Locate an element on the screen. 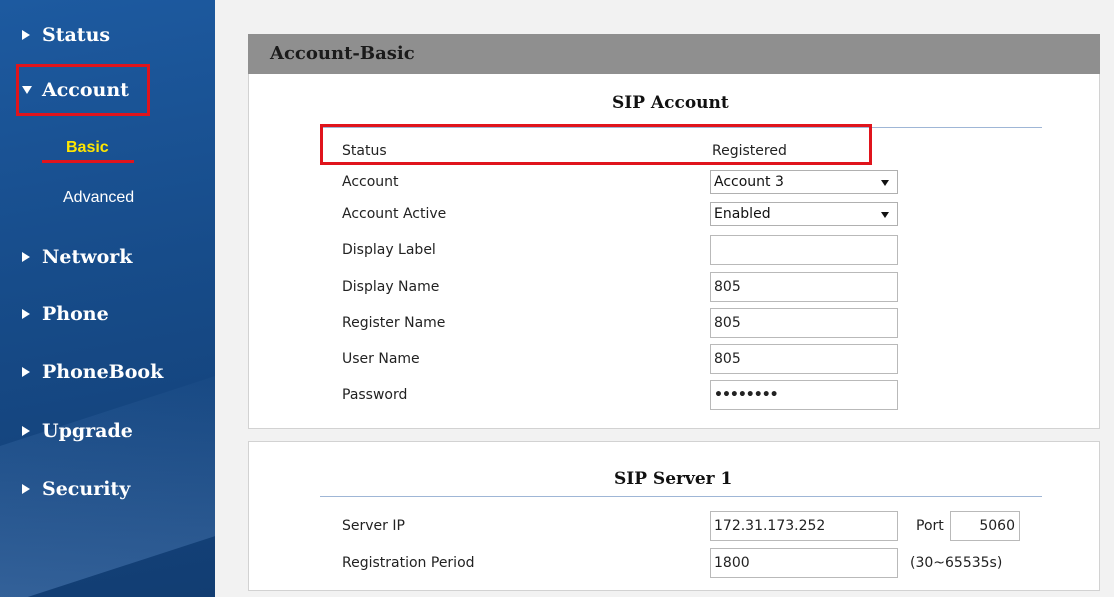 This screenshot has width=1114, height=597. registration-period-label: Registration Period is located at coordinates (408, 563).